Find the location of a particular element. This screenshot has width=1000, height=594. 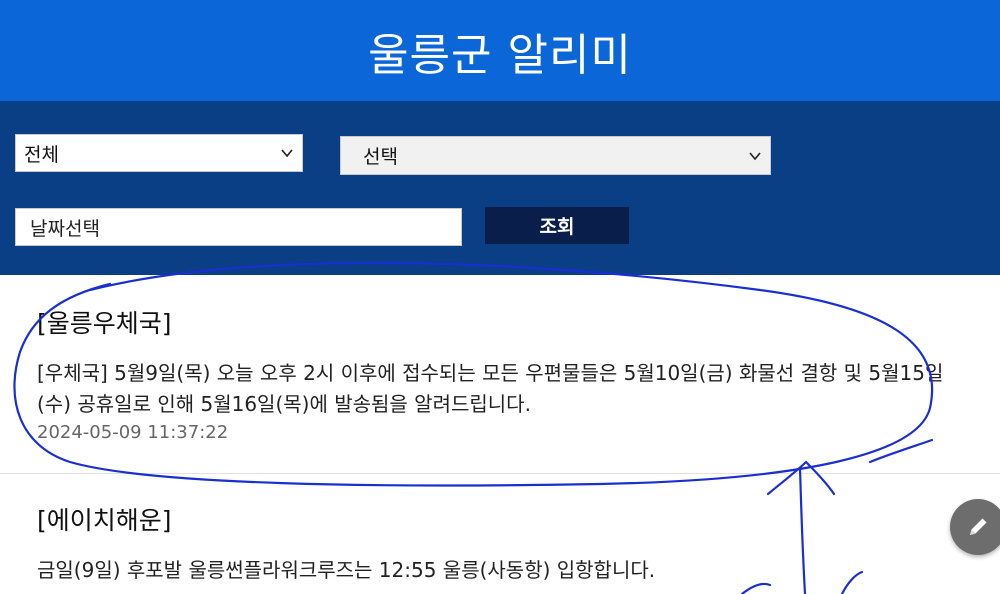

pencil-icon is located at coordinates (978, 526).